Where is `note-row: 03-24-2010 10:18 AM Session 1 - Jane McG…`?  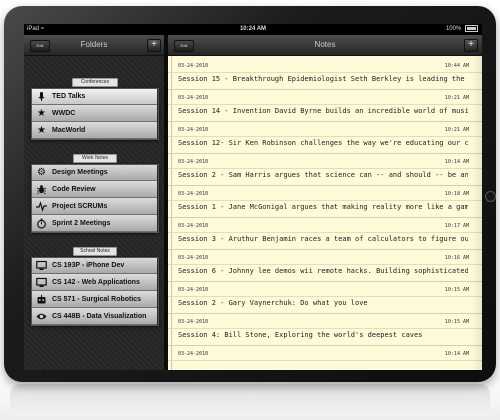
note-row: 03-24-2010 10:18 AM Session 1 - Jane McG… is located at coordinates (325, 202).